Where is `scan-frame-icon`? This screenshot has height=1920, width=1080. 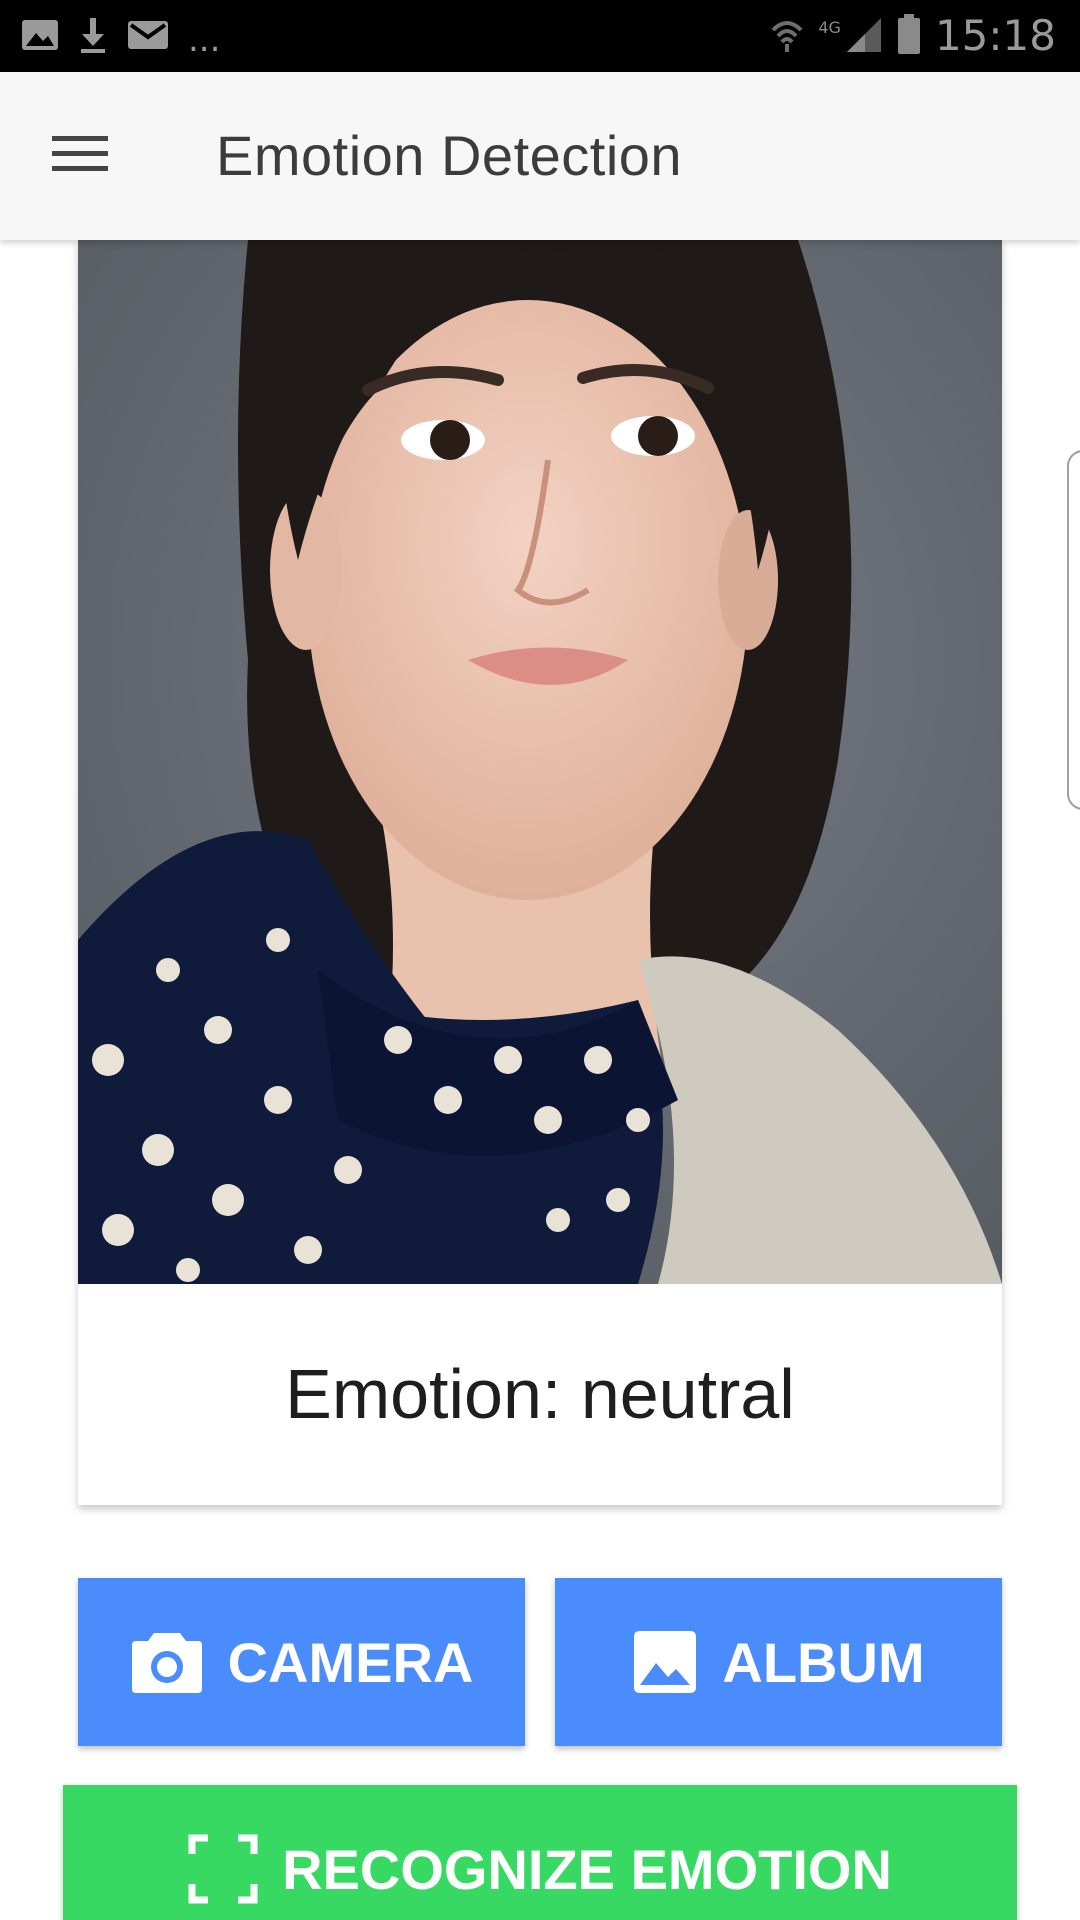
scan-frame-icon is located at coordinates (223, 1869).